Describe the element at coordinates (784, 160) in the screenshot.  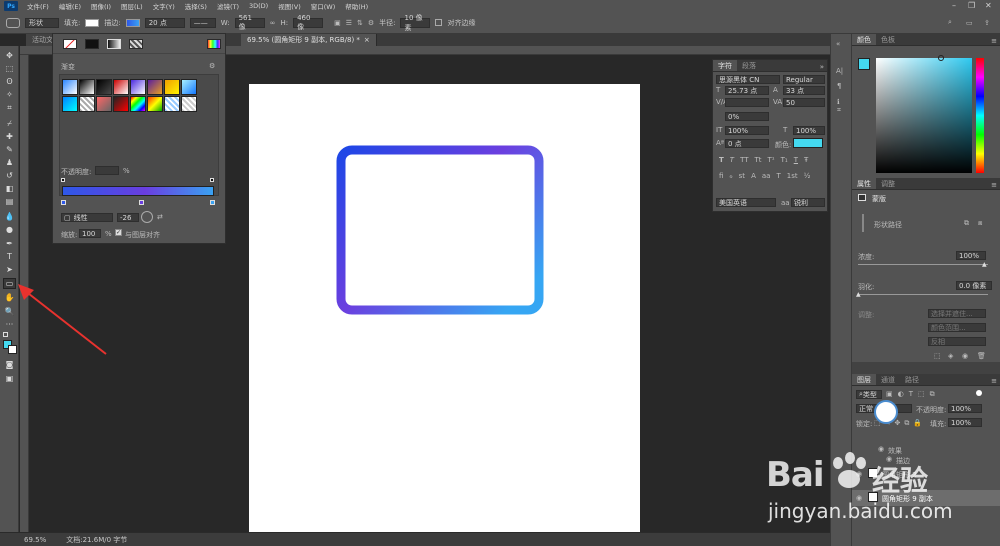
I see `subscript-icon: T₁` at that location.